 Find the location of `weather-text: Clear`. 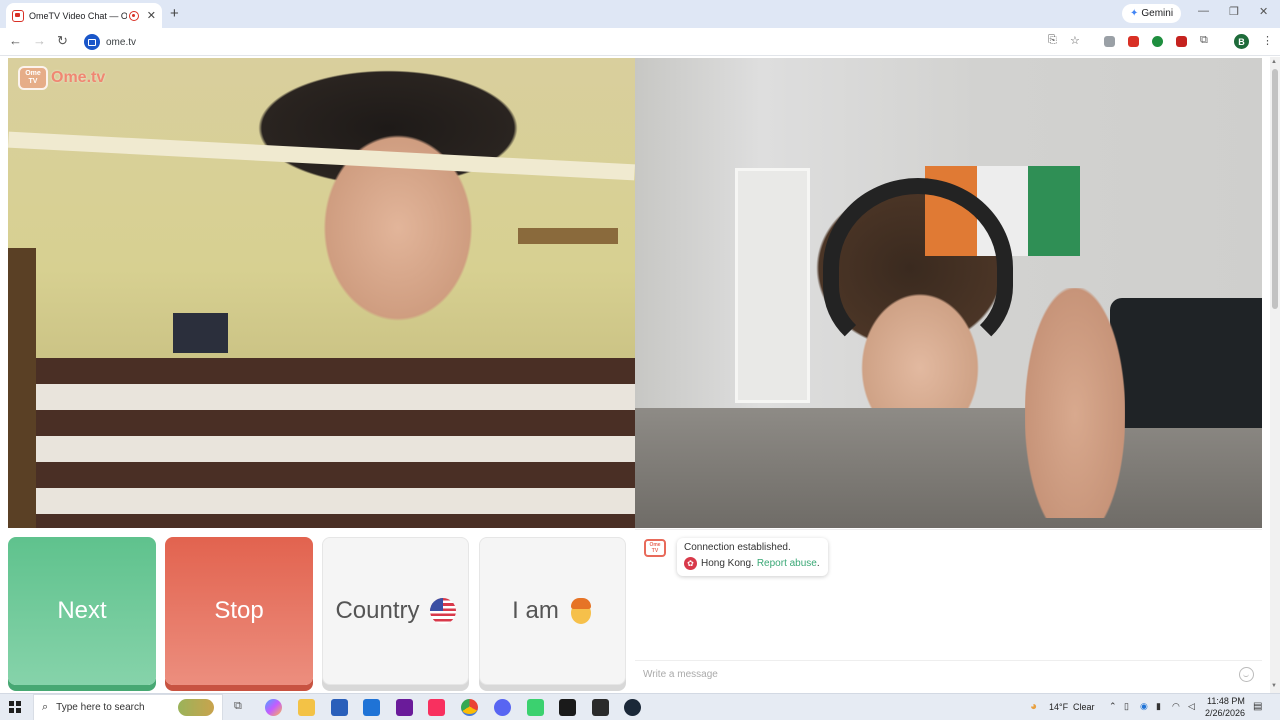

weather-text: Clear is located at coordinates (1084, 707).